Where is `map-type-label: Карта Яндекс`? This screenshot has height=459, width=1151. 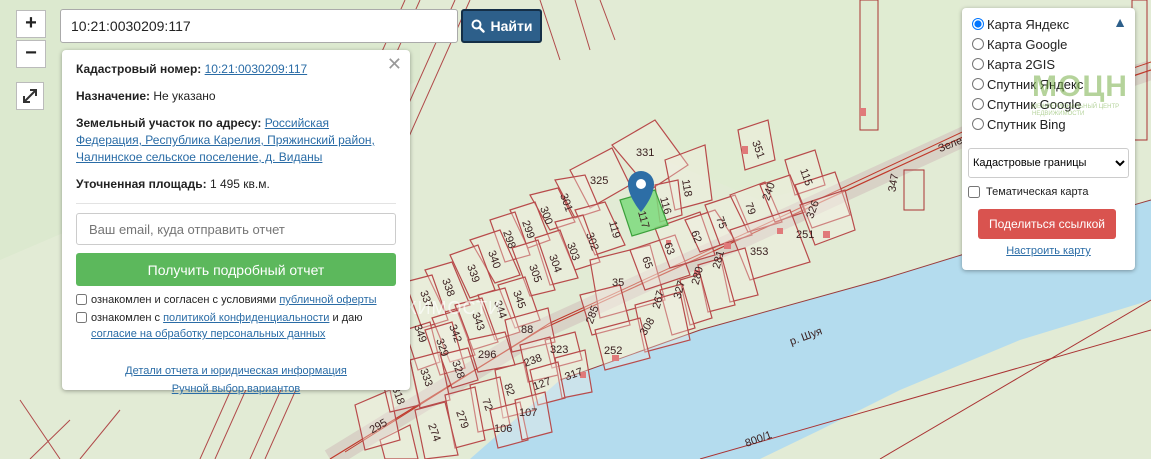
map-type-label: Карта Яндекс is located at coordinates (1028, 24).